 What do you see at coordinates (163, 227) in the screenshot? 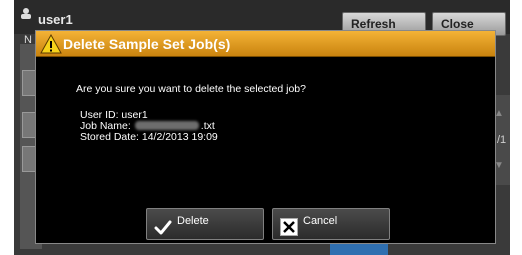
I see `checkmark-icon` at bounding box center [163, 227].